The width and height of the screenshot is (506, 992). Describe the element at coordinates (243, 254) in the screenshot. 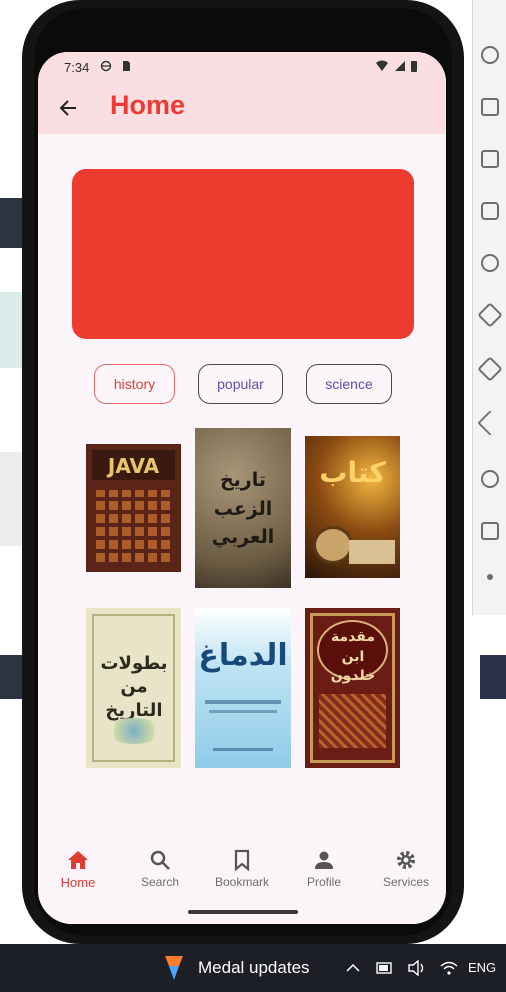

I see `banner` at that location.